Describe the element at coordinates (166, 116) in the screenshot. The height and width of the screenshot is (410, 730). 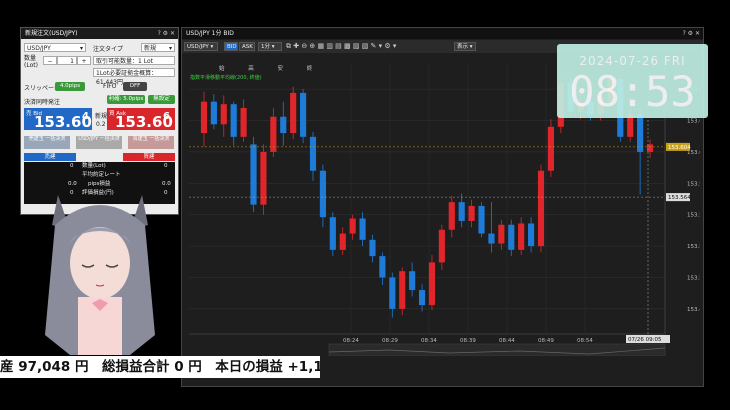
I see `ask-price-pip: 6` at that location.